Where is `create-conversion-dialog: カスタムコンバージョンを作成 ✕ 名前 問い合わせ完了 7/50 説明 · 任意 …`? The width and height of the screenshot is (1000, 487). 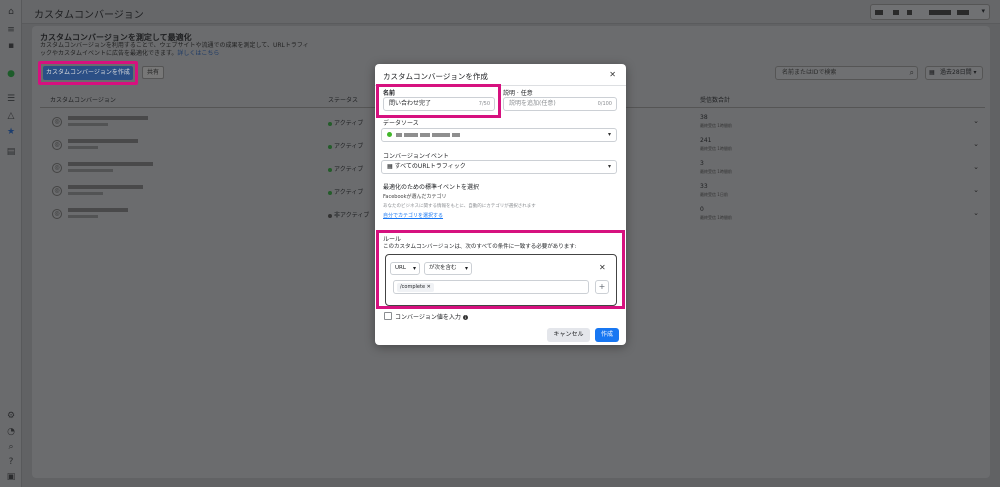 create-conversion-dialog: カスタムコンバージョンを作成 ✕ 名前 問い合わせ完了 7/50 説明 · 任意 … is located at coordinates (500, 204).